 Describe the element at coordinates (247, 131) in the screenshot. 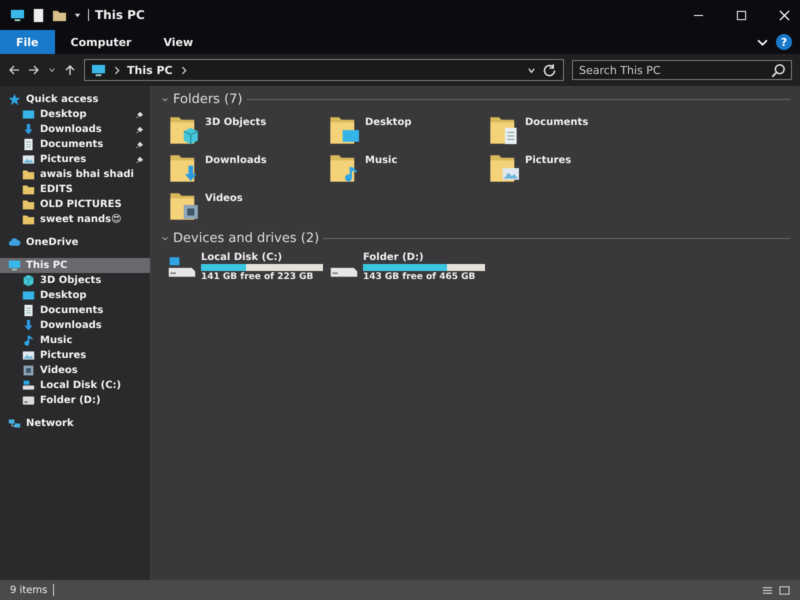

I see `folder-tile: 3D Objects` at that location.